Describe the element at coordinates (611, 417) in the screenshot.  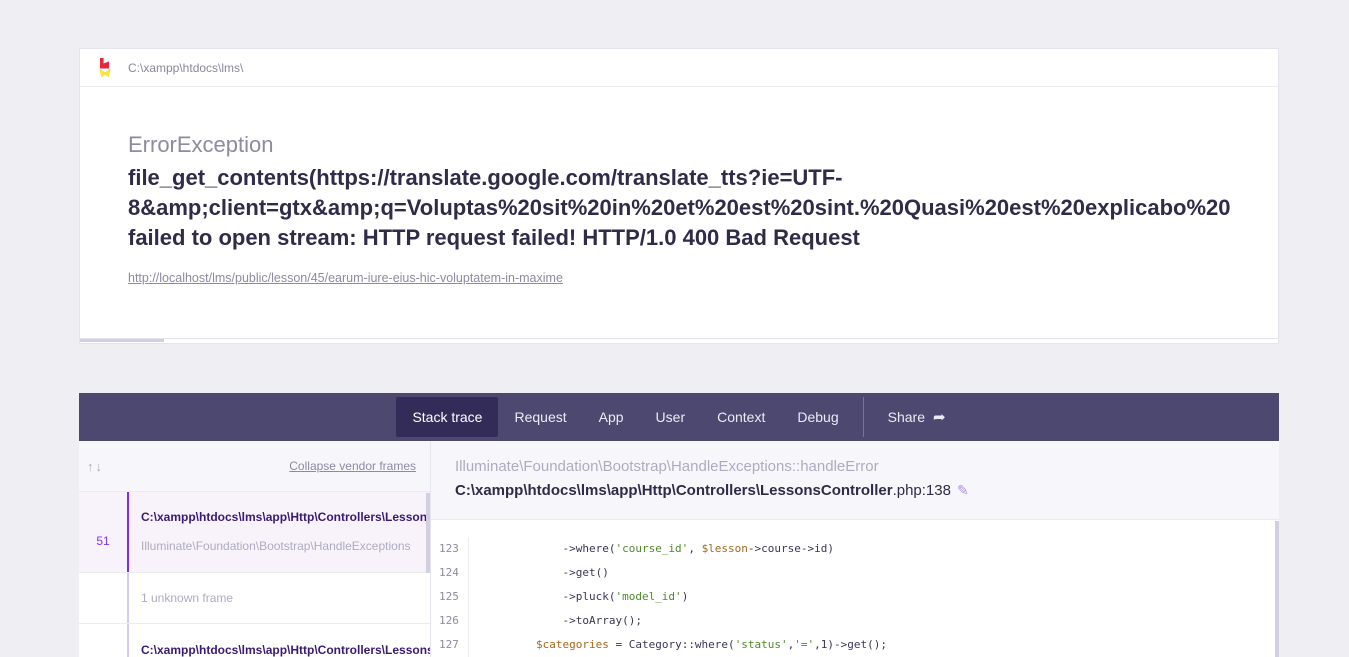
I see `tab-app: App` at that location.